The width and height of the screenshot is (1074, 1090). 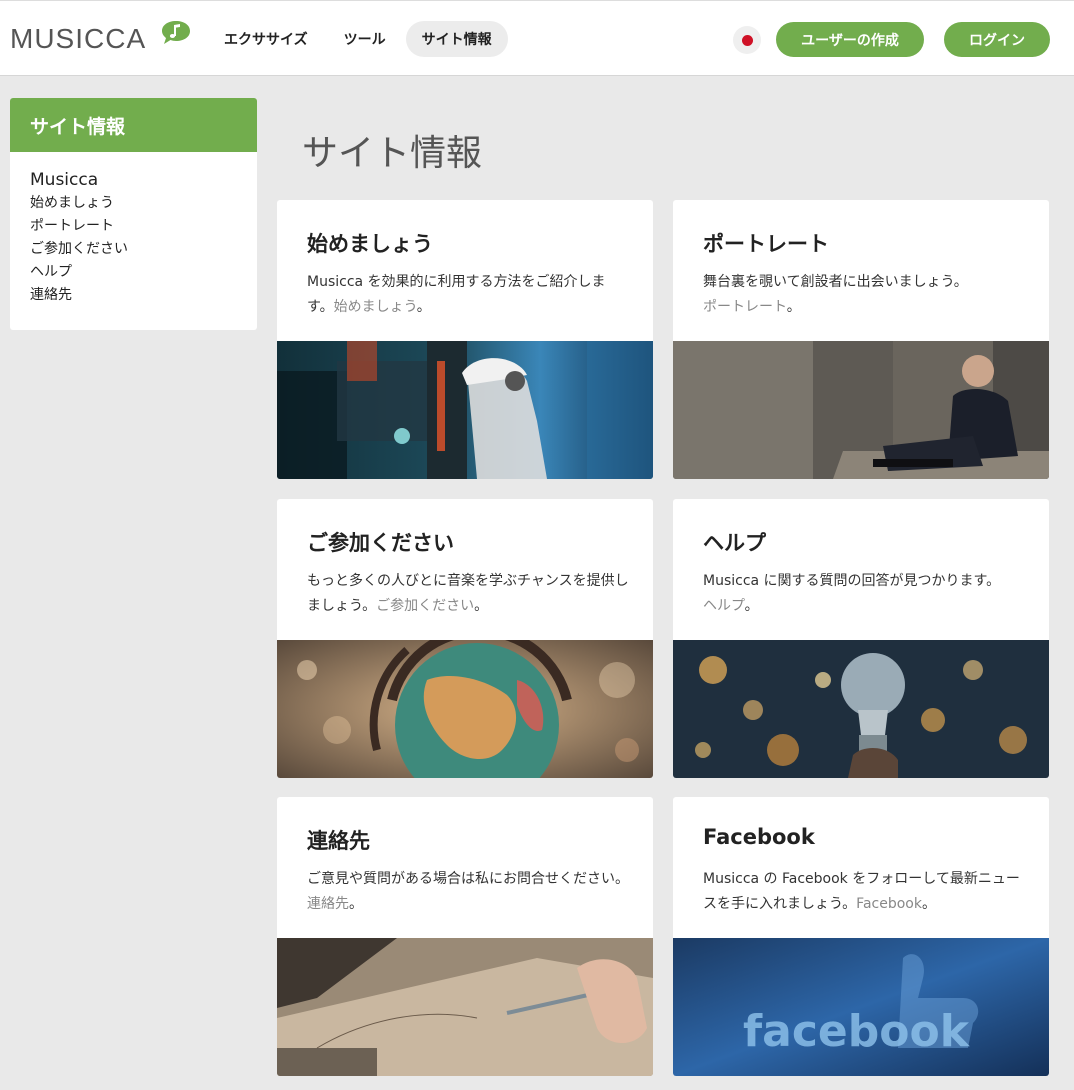 What do you see at coordinates (835, 282) in the screenshot?
I see `card-text: 舞台裏を覗いて創設者に出会いましょう。` at bounding box center [835, 282].